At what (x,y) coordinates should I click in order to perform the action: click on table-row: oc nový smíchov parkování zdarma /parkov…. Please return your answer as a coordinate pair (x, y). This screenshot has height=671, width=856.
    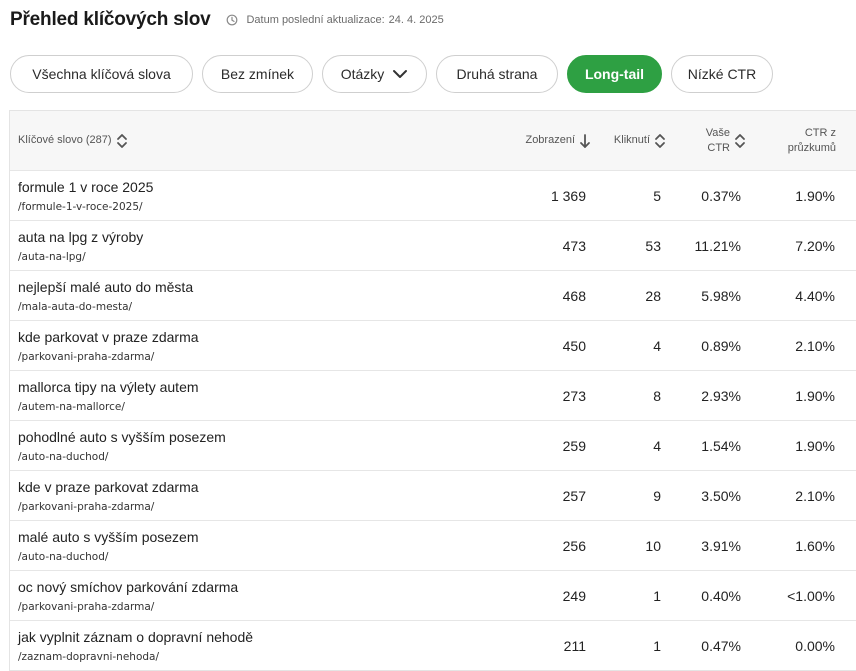
    Looking at the image, I should click on (433, 596).